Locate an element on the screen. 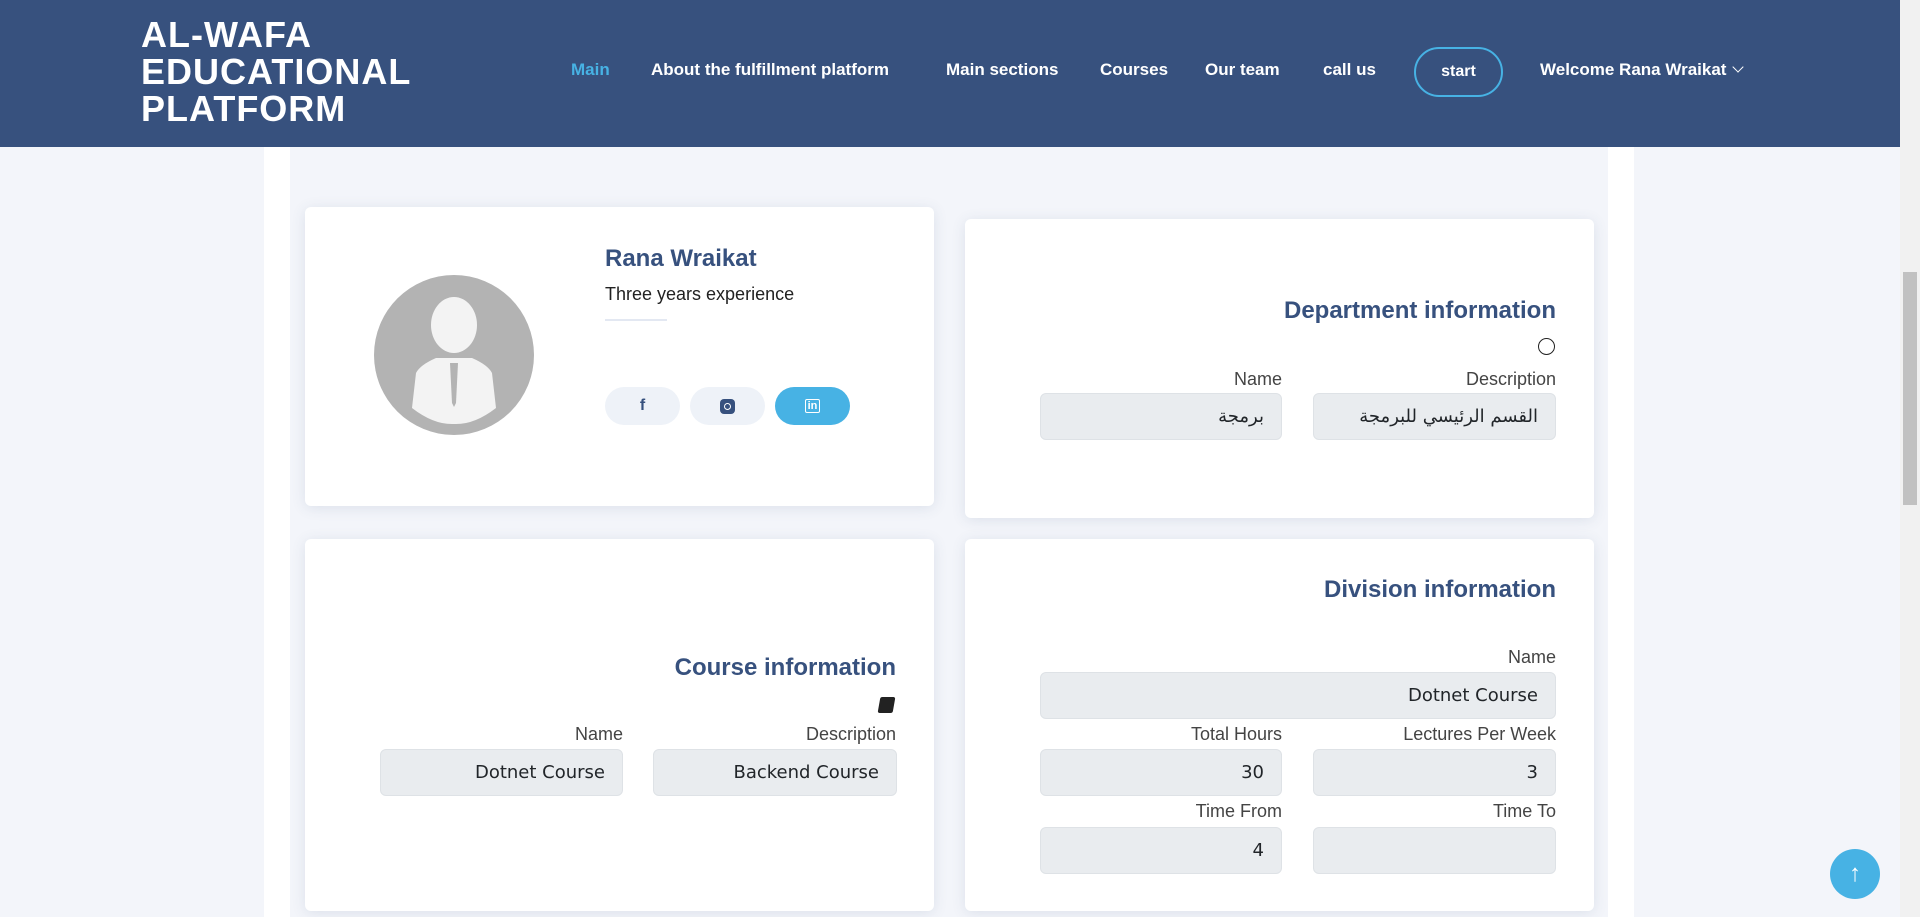  scrollbar-thumb is located at coordinates (1910, 388).